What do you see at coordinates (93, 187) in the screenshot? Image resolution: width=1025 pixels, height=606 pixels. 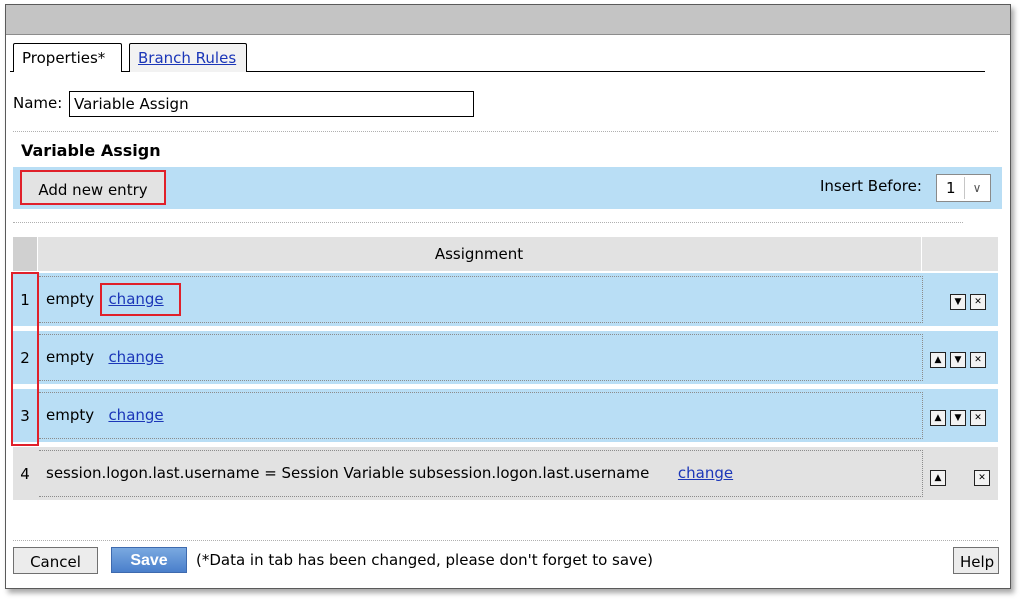 I see `add-new-entry-button: Add new entry` at bounding box center [93, 187].